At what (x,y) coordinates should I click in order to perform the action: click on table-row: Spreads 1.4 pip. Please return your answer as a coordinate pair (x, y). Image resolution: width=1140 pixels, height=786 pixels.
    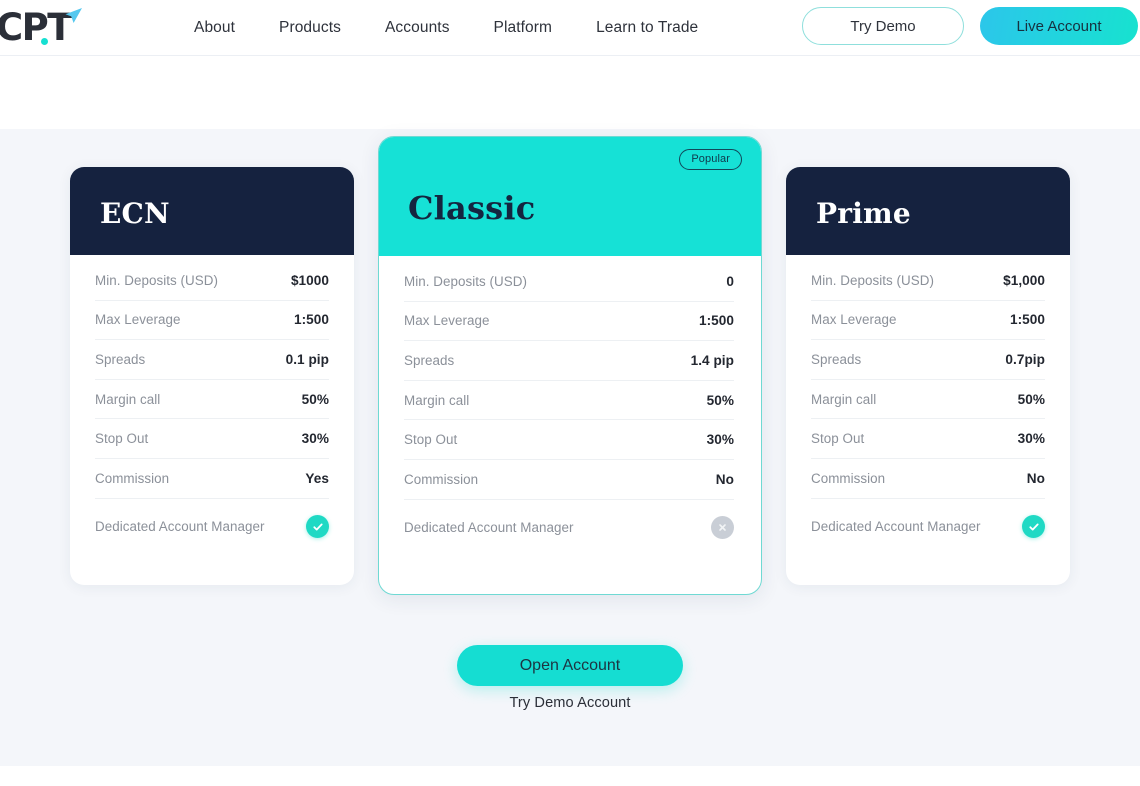
    Looking at the image, I should click on (569, 361).